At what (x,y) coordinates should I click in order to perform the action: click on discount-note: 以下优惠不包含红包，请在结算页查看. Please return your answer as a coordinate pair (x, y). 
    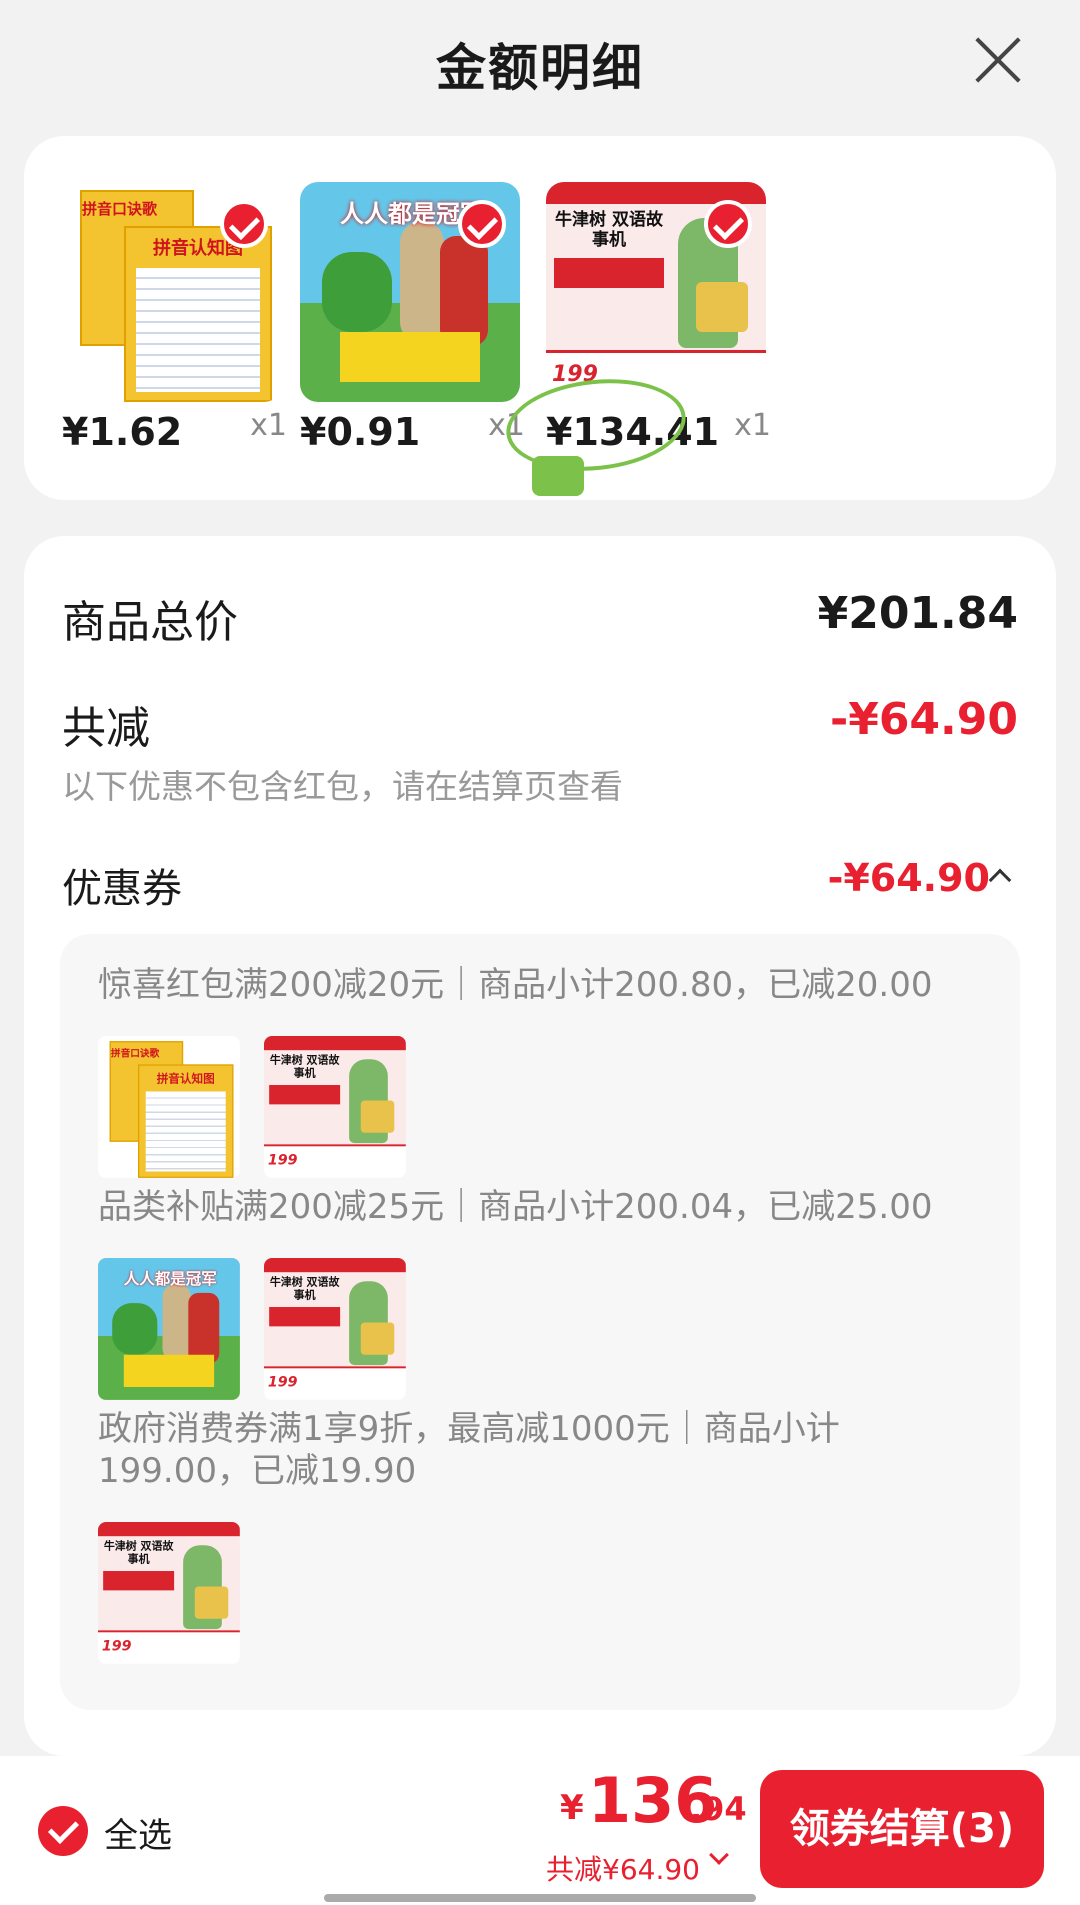
    Looking at the image, I should click on (342, 786).